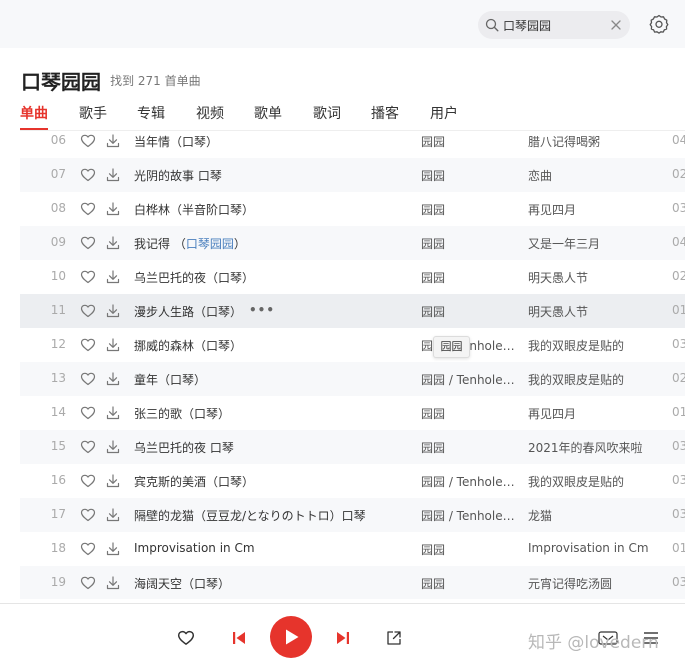 The image size is (685, 670). I want to click on table-row: 07 光阴的故事 口琴 园园 恋曲 02, so click(352, 175).